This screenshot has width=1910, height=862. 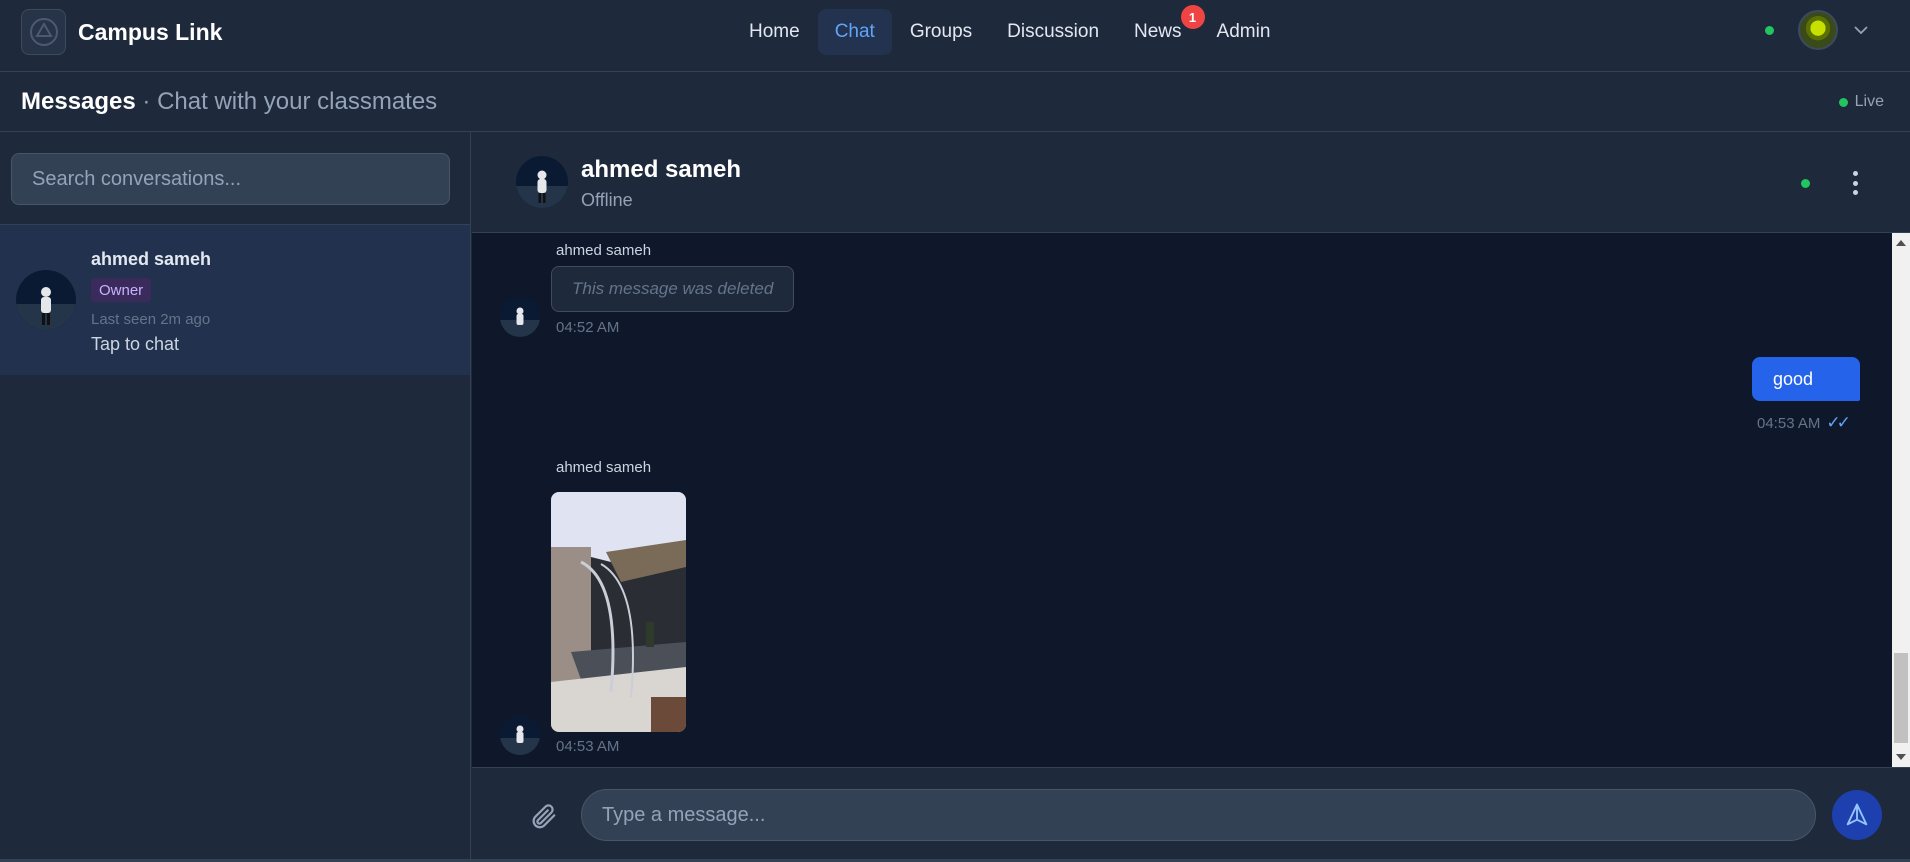 I want to click on chevron-down-icon, so click(x=1861, y=30).